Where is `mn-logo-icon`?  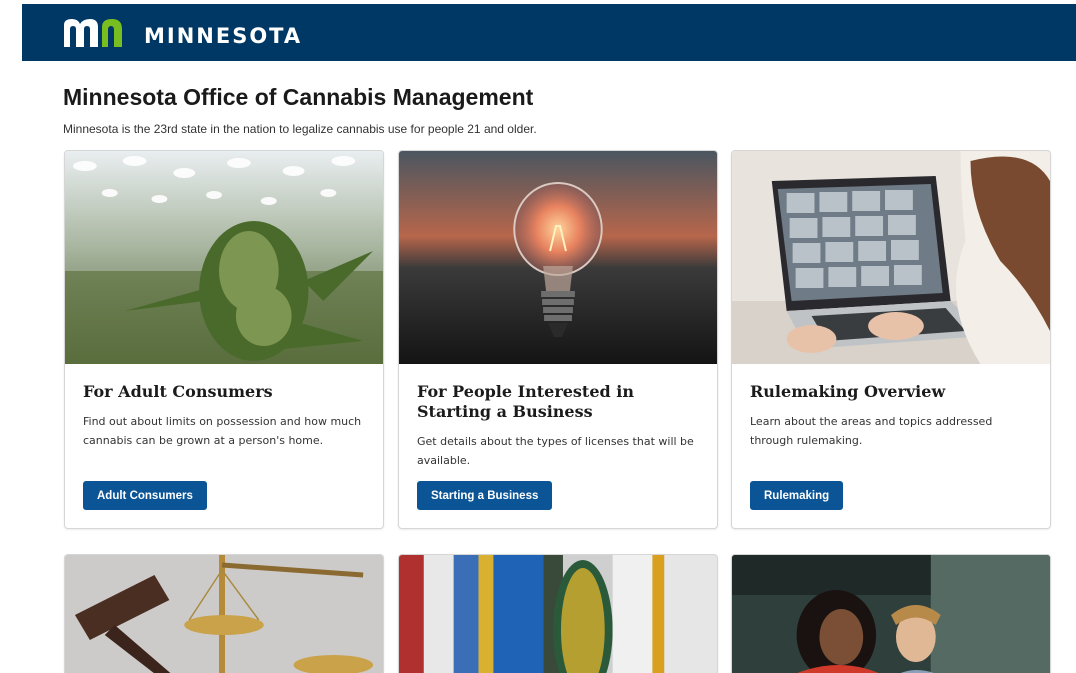 mn-logo-icon is located at coordinates (93, 32).